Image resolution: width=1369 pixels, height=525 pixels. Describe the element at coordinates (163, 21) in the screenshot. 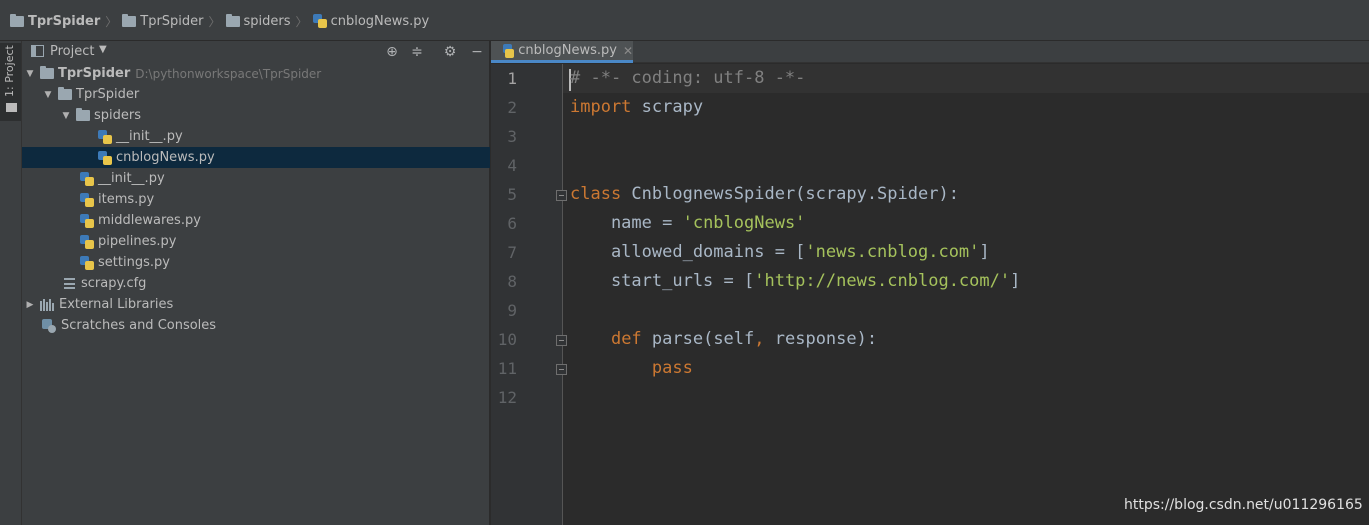

I see `breadcrumb-item-package: TprSpider` at that location.